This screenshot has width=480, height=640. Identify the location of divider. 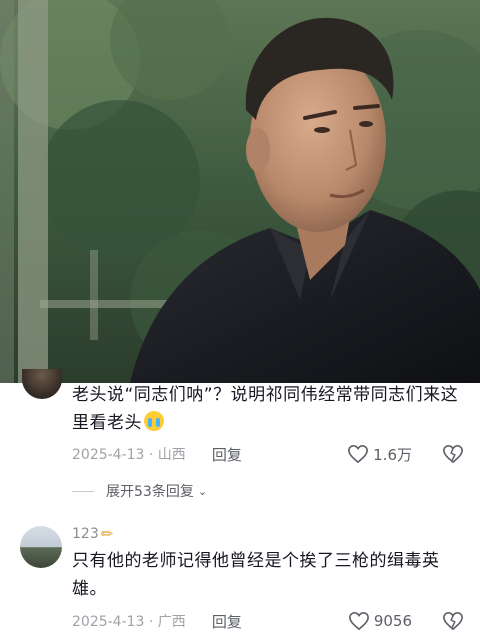
(83, 491).